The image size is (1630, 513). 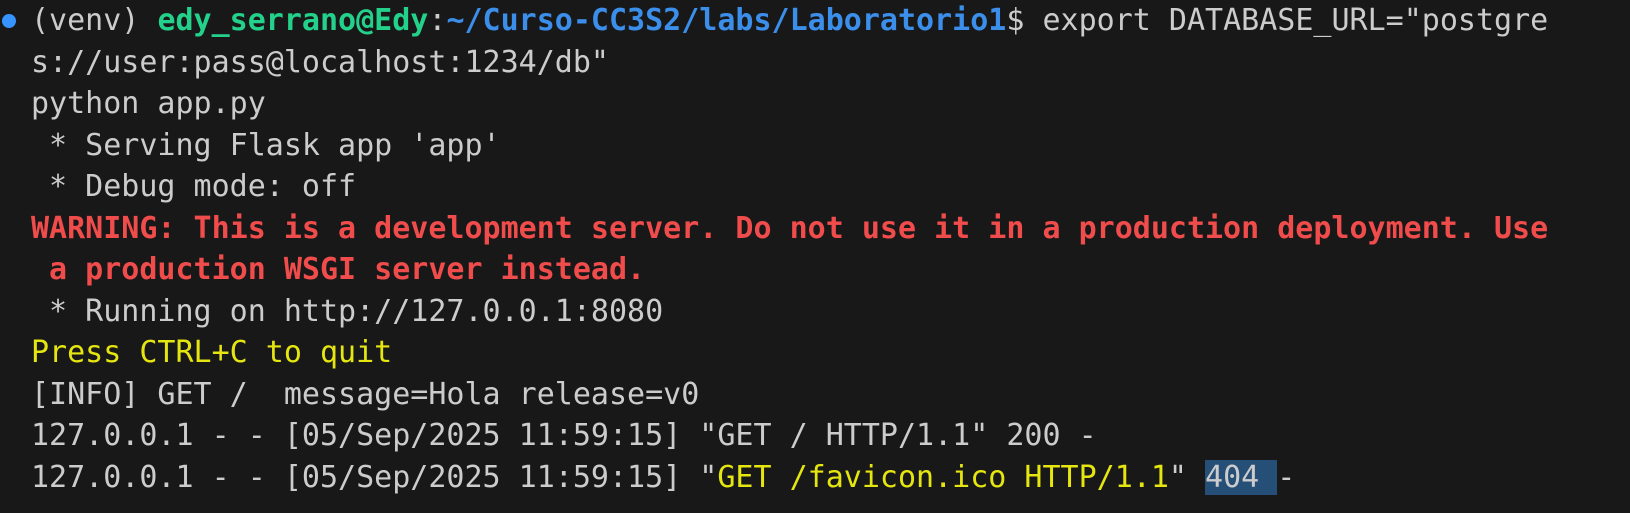 I want to click on output-warning-line-2: a production WSGI server instead., so click(x=338, y=269).